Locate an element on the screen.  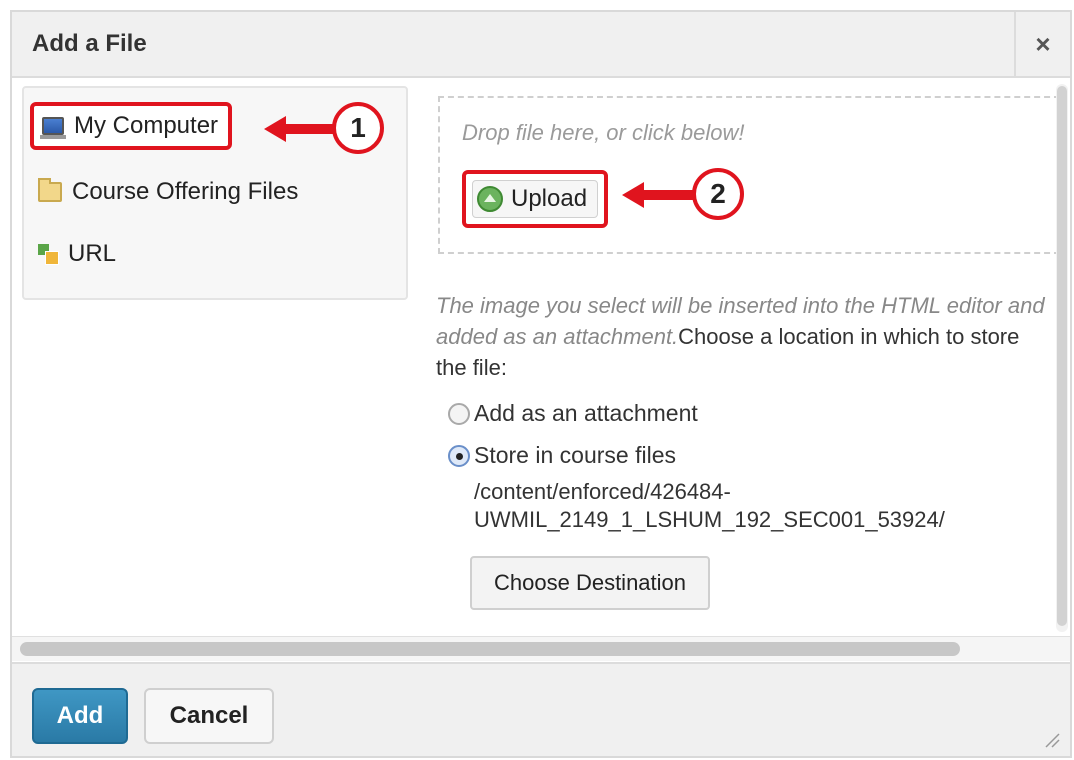
drop-hint: Drop file here, or click below! is located at coordinates (603, 132).